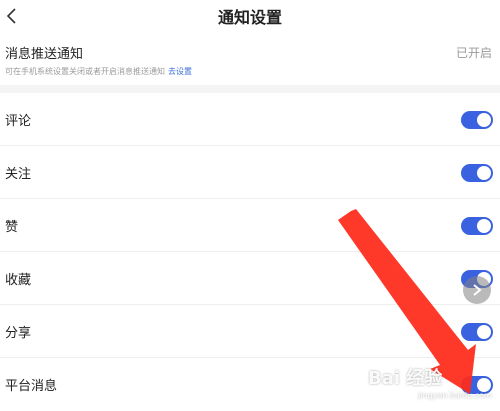  Describe the element at coordinates (250, 119) in the screenshot. I see `setting-row-comment: 评论` at that location.